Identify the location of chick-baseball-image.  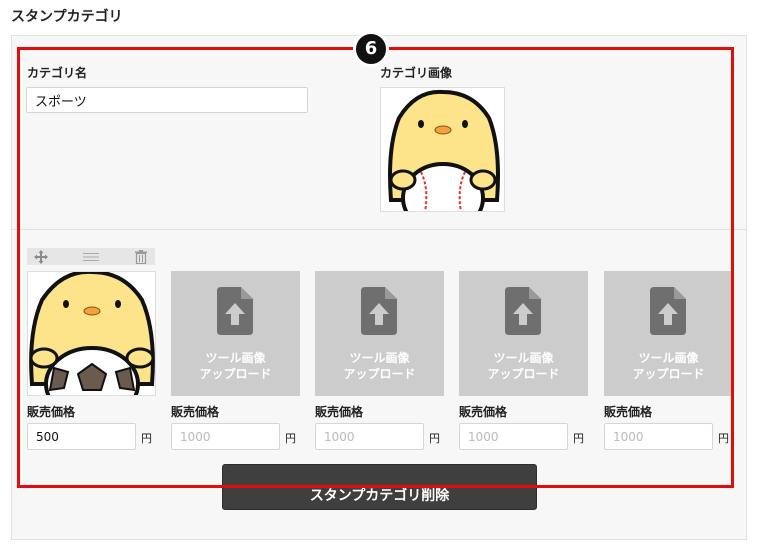
(442, 149).